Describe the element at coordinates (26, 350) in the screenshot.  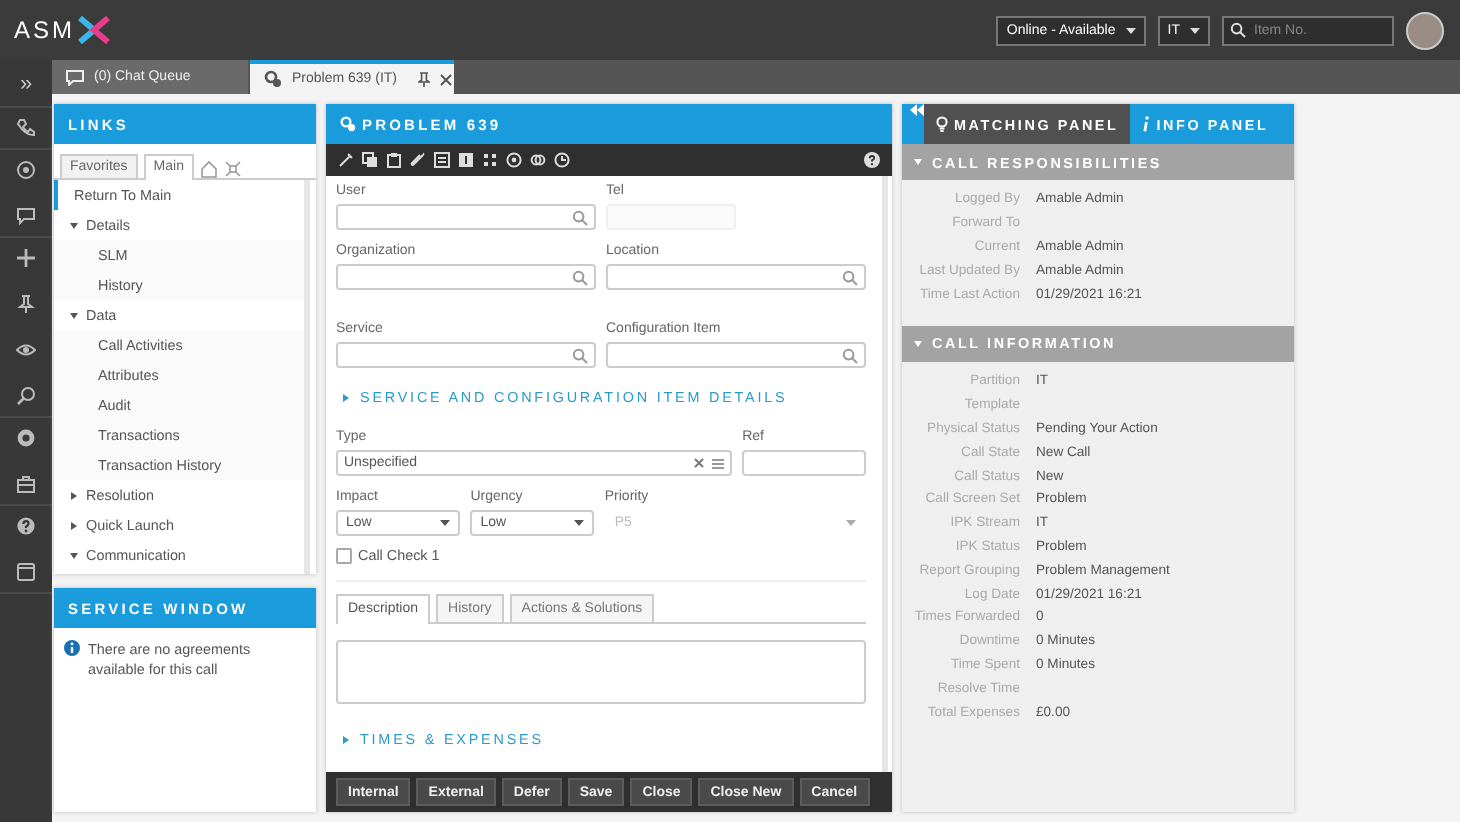
I see `eye-icon` at that location.